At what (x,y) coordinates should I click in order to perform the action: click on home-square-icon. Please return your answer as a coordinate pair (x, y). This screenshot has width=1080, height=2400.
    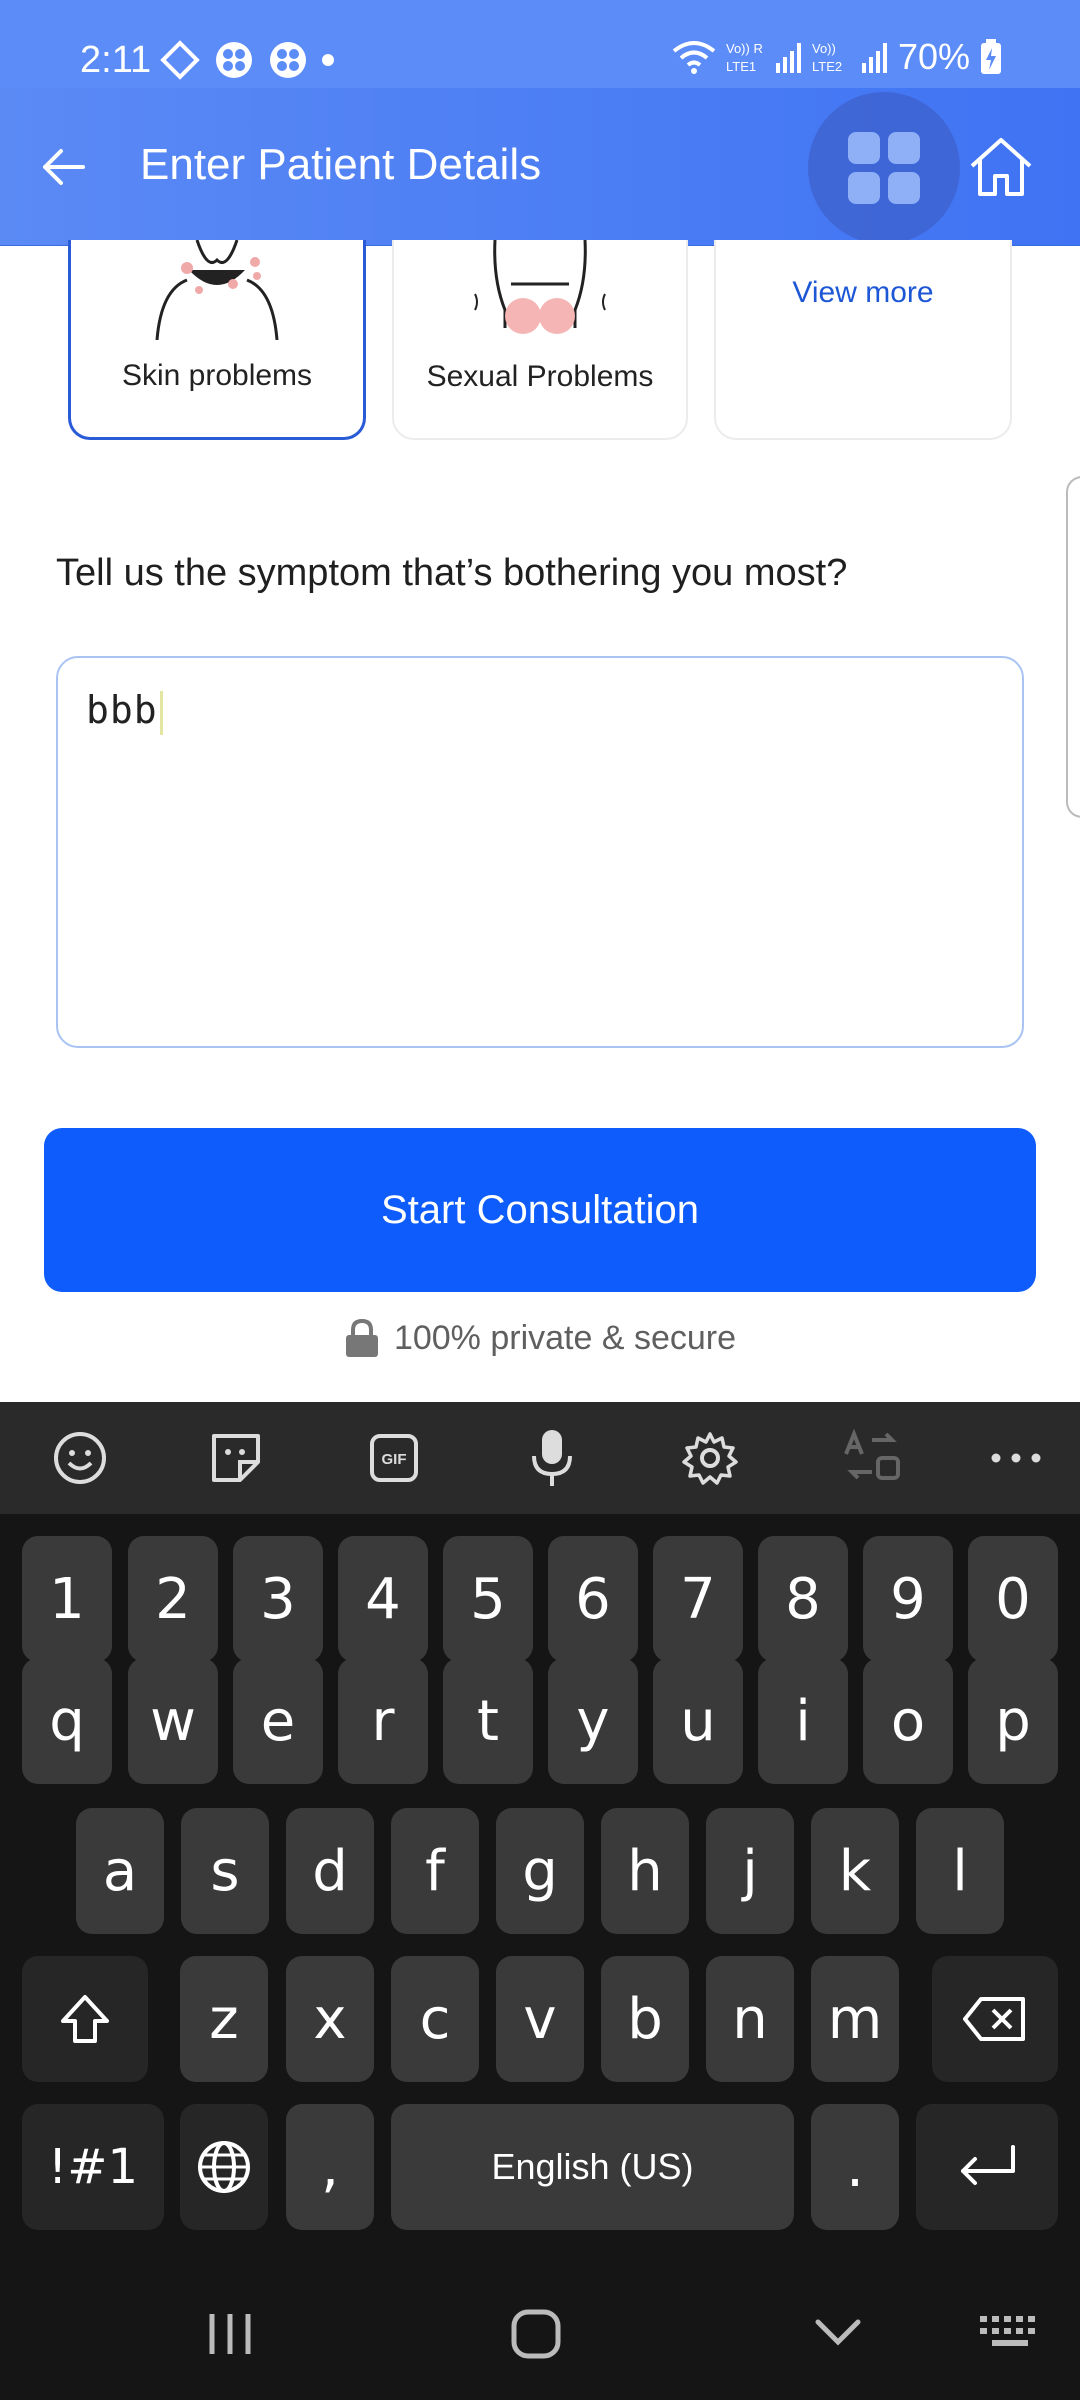
    Looking at the image, I should click on (536, 2334).